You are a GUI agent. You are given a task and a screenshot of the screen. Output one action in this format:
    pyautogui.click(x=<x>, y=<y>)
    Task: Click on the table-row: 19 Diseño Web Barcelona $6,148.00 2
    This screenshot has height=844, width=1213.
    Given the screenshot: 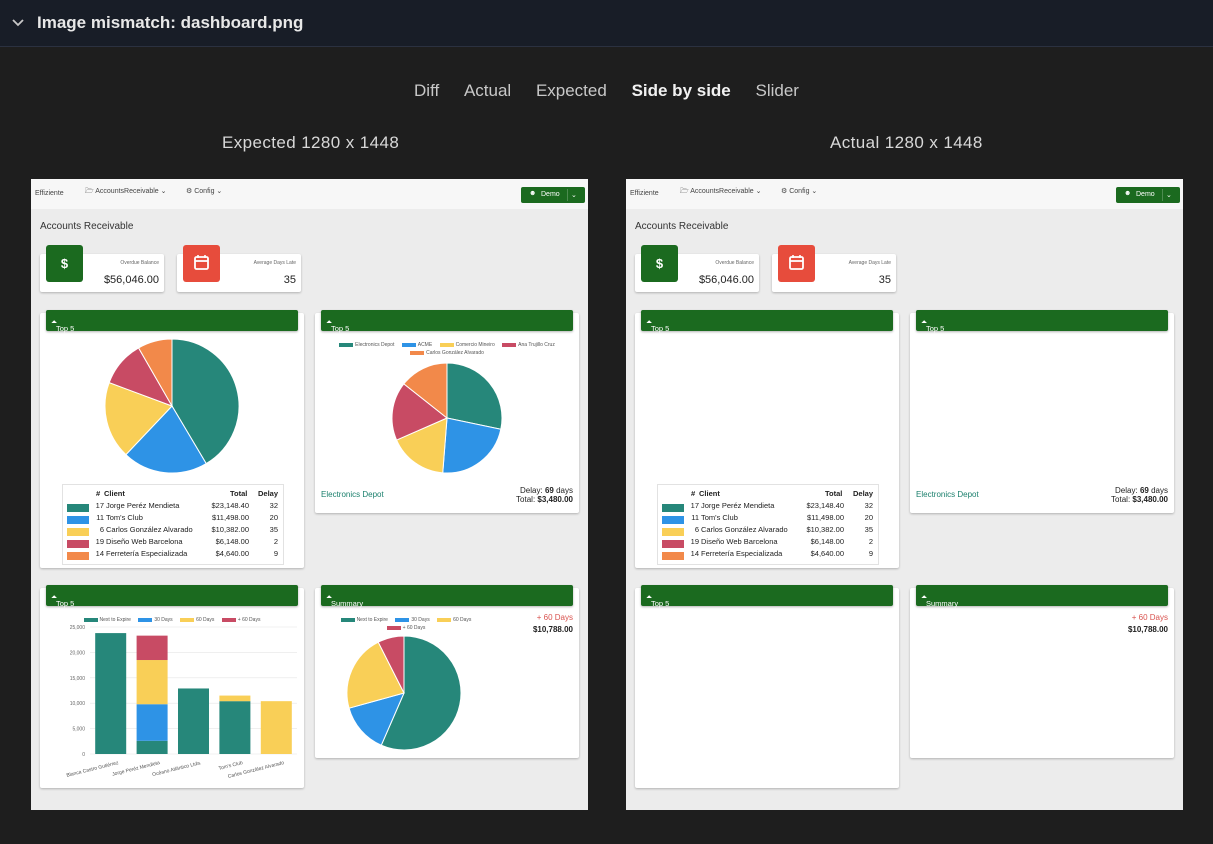 What is the action you would take?
    pyautogui.click(x=768, y=543)
    